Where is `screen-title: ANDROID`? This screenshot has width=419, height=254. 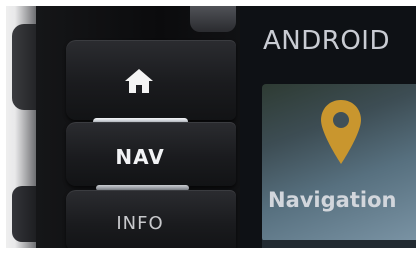
screen-title: ANDROID is located at coordinates (326, 41).